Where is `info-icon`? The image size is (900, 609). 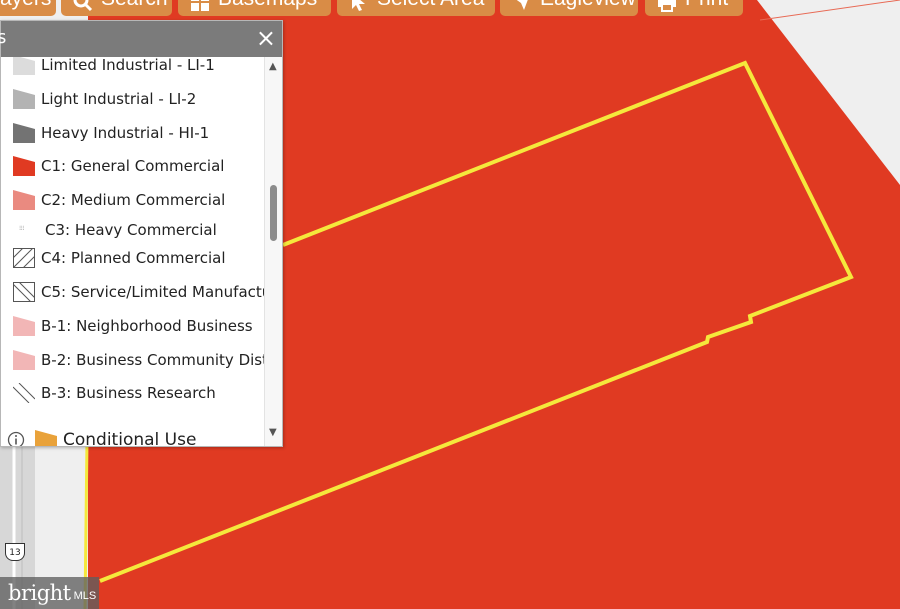 info-icon is located at coordinates (16, 438).